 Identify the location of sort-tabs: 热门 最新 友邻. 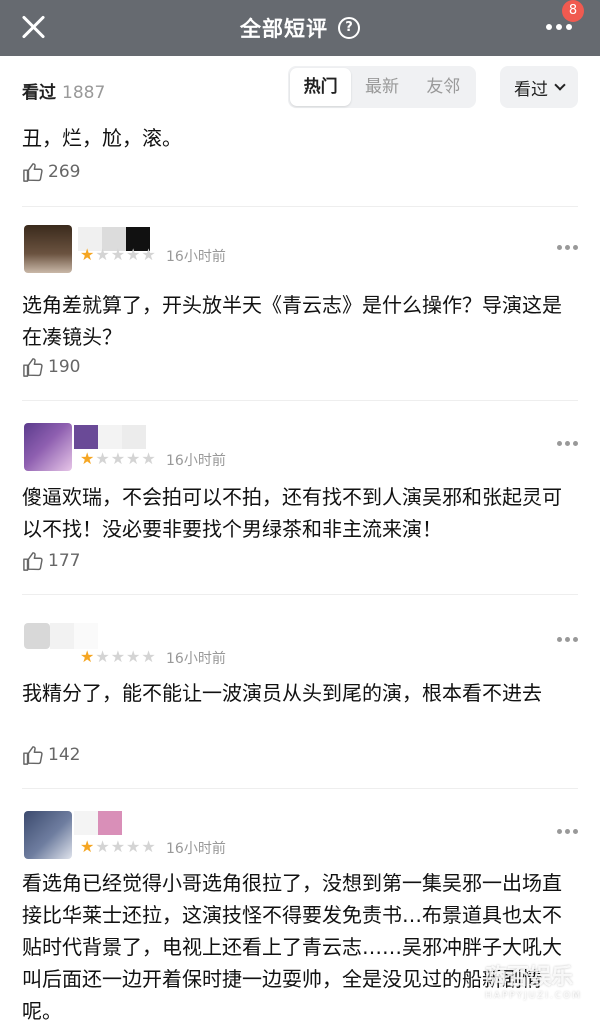
(382, 87).